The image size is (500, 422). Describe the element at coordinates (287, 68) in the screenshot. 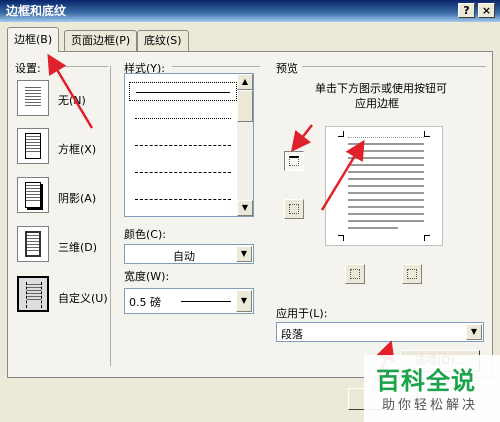

I see `preview-label: 预览` at that location.